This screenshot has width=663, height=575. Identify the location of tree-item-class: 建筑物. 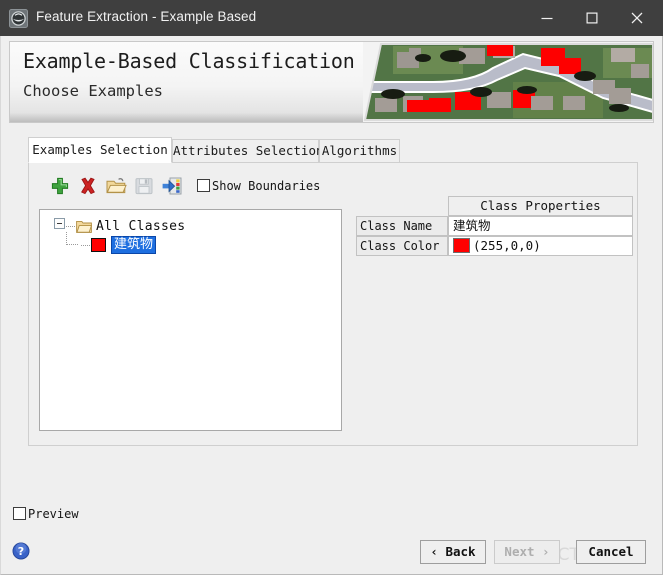
(118, 245).